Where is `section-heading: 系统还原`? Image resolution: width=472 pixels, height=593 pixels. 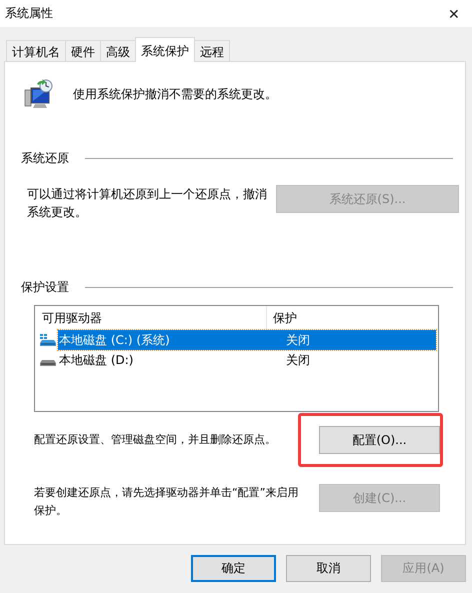 section-heading: 系统还原 is located at coordinates (45, 158).